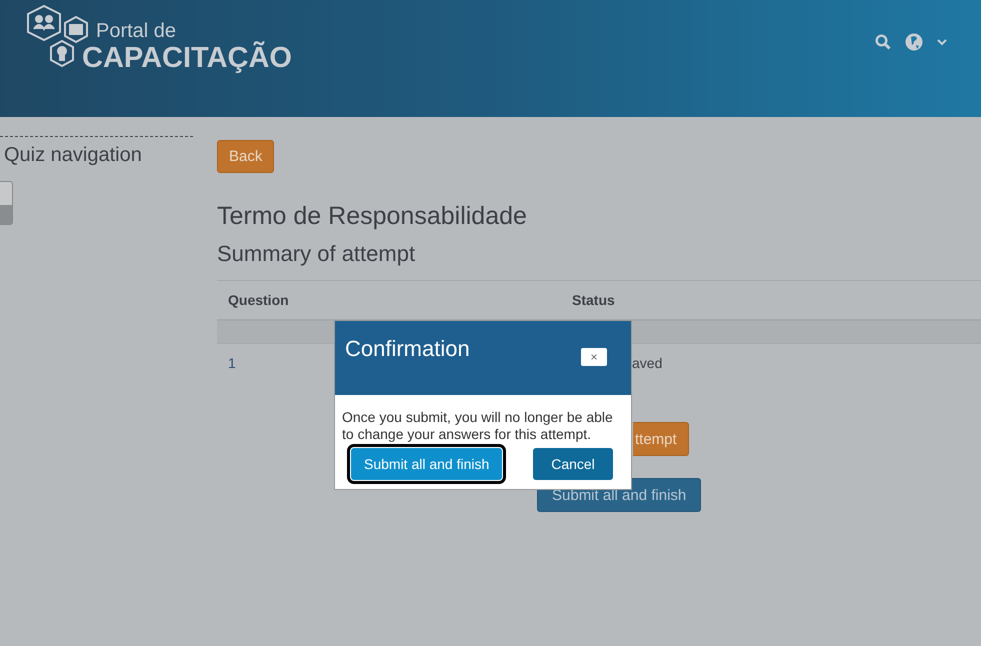 The image size is (981, 646). What do you see at coordinates (647, 363) in the screenshot?
I see `status-text: aved` at bounding box center [647, 363].